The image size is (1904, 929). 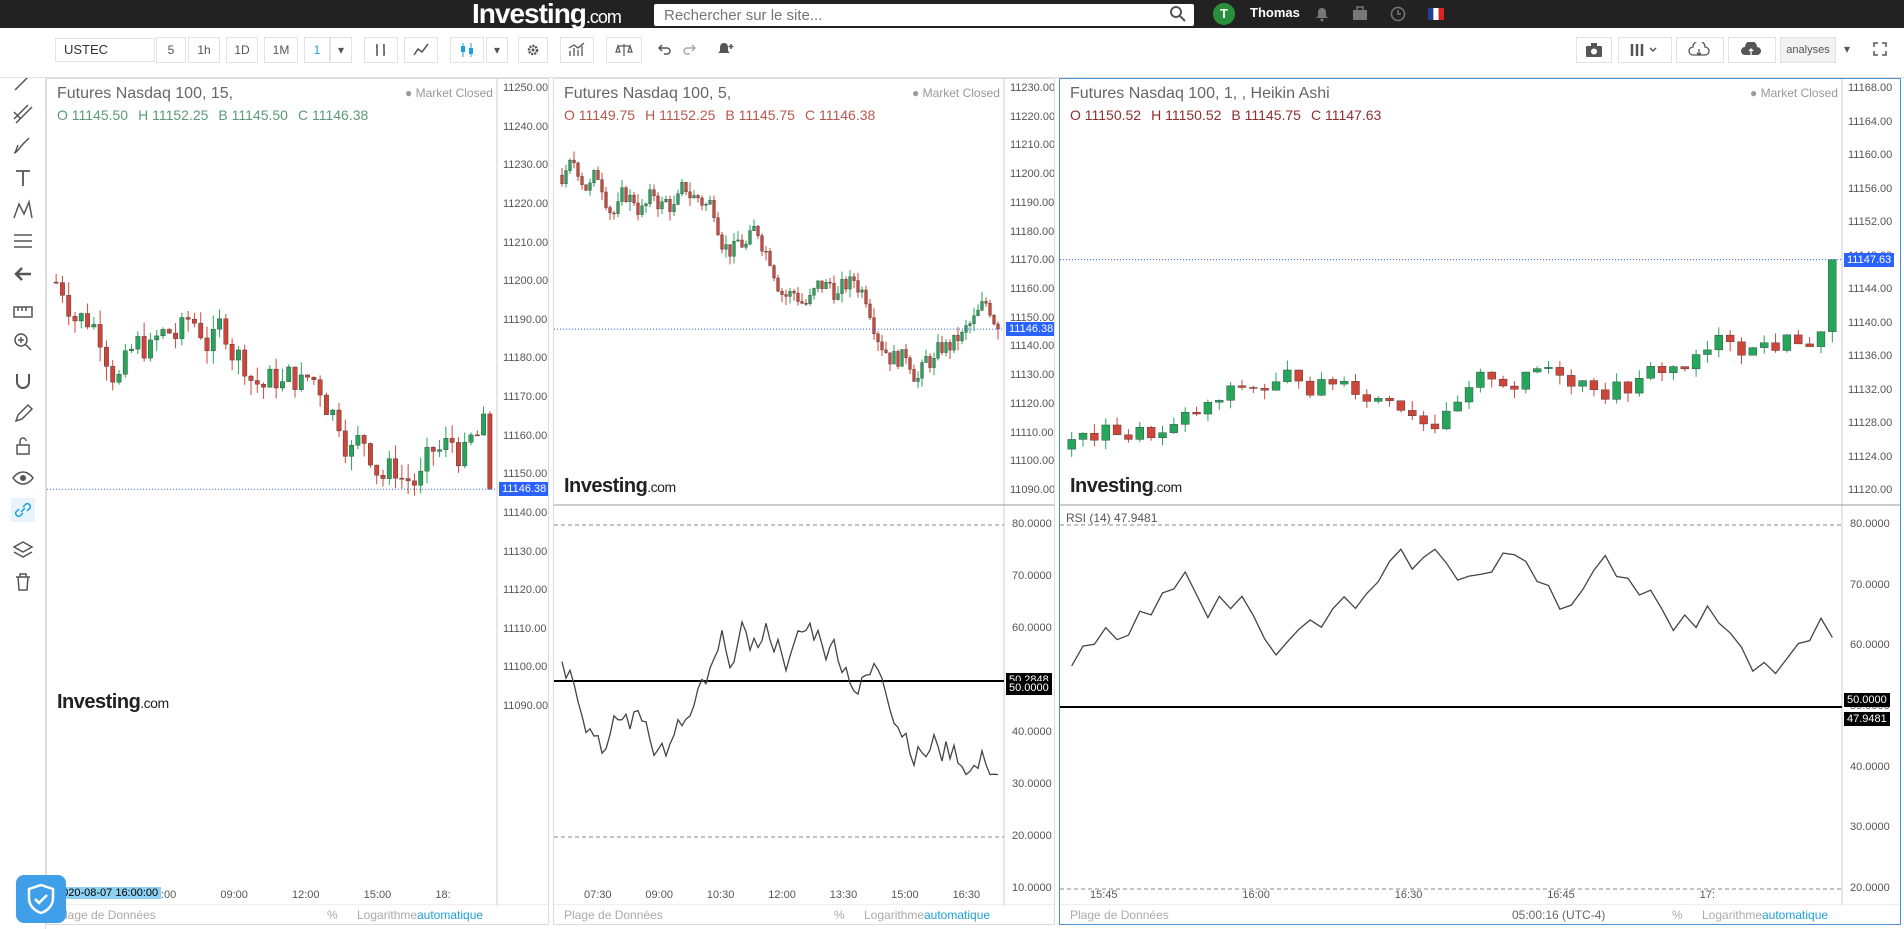 I want to click on magnet-icon, so click(x=23, y=382).